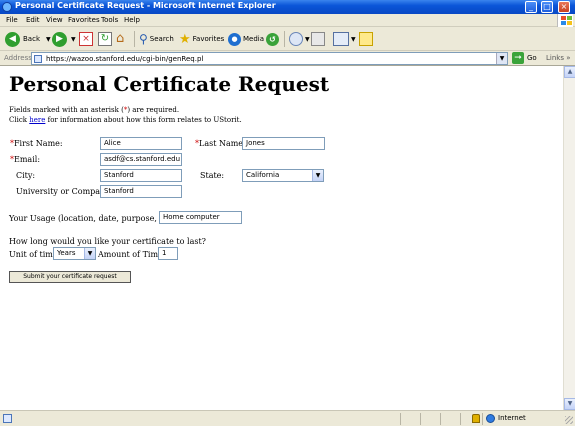 The image size is (575, 426). I want to click on minimize-button: _, so click(531, 7).